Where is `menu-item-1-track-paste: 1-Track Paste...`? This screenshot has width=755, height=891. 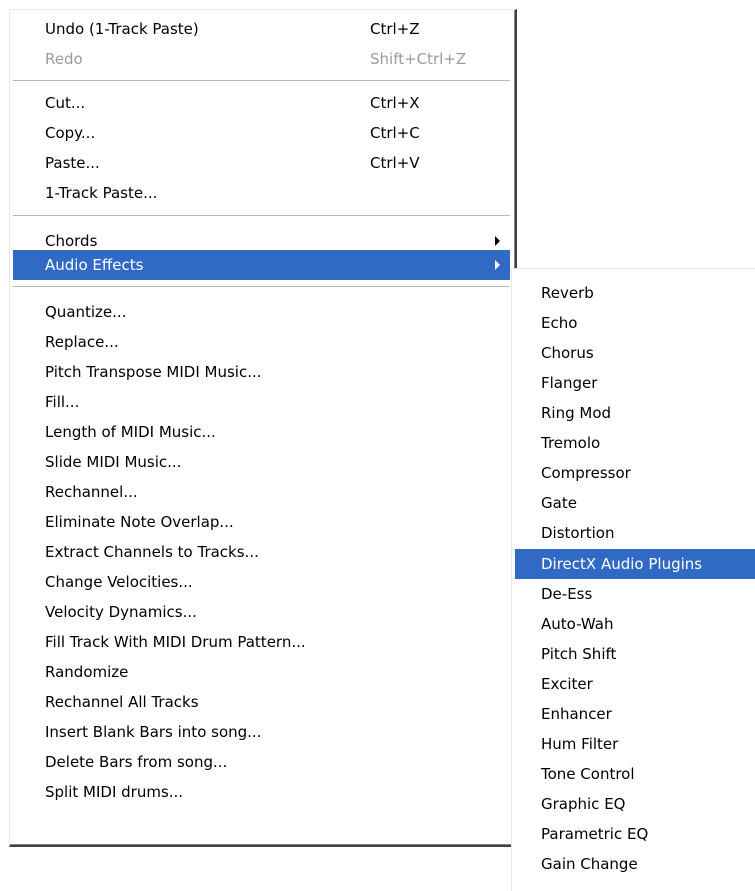 menu-item-1-track-paste: 1-Track Paste... is located at coordinates (261, 193).